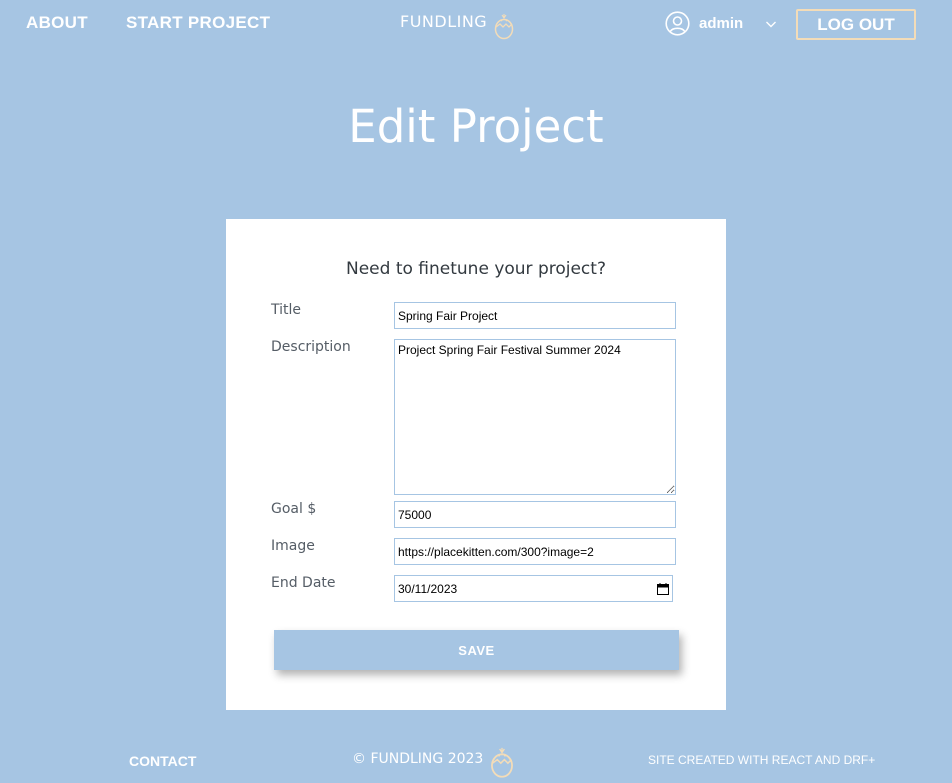  I want to click on form-subtitle: Need to finetune your project?, so click(476, 269).